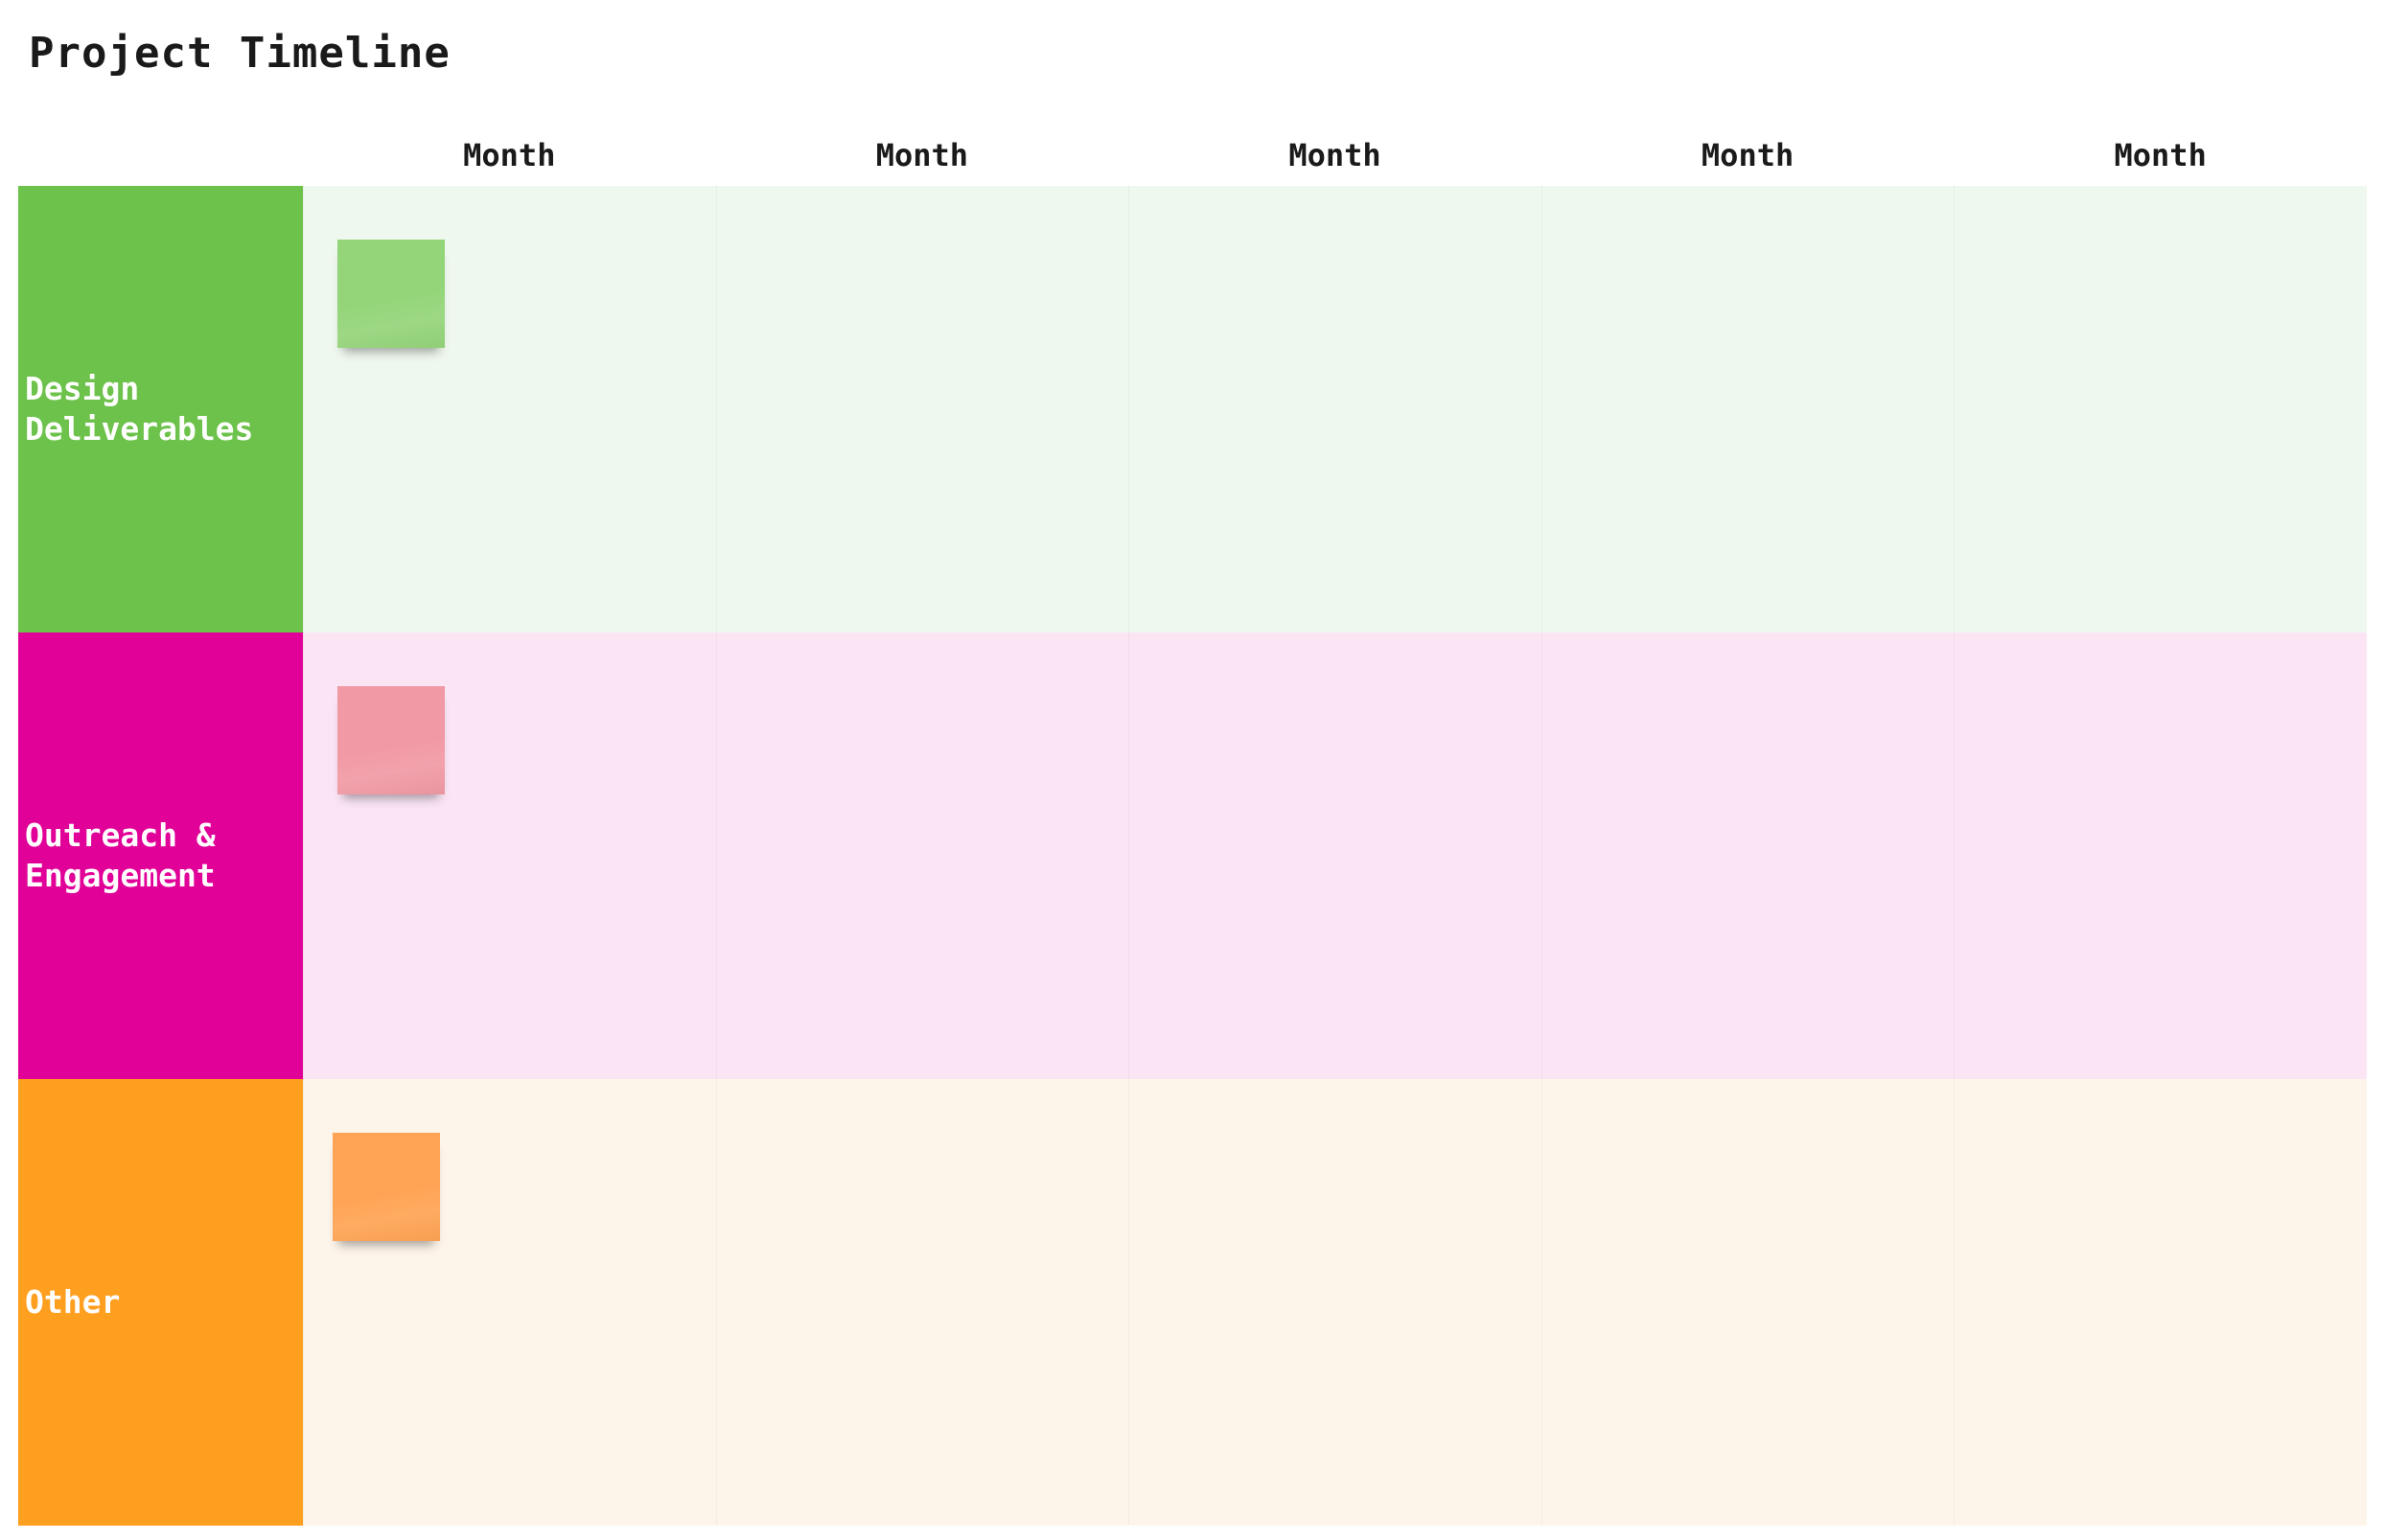  Describe the element at coordinates (922, 155) in the screenshot. I see `month-header-2: Month` at that location.